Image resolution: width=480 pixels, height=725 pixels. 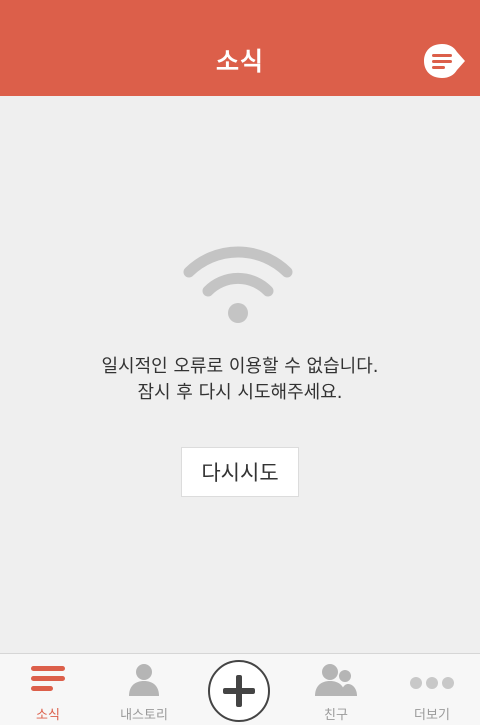 What do you see at coordinates (239, 61) in the screenshot?
I see `page-title: 소식` at bounding box center [239, 61].